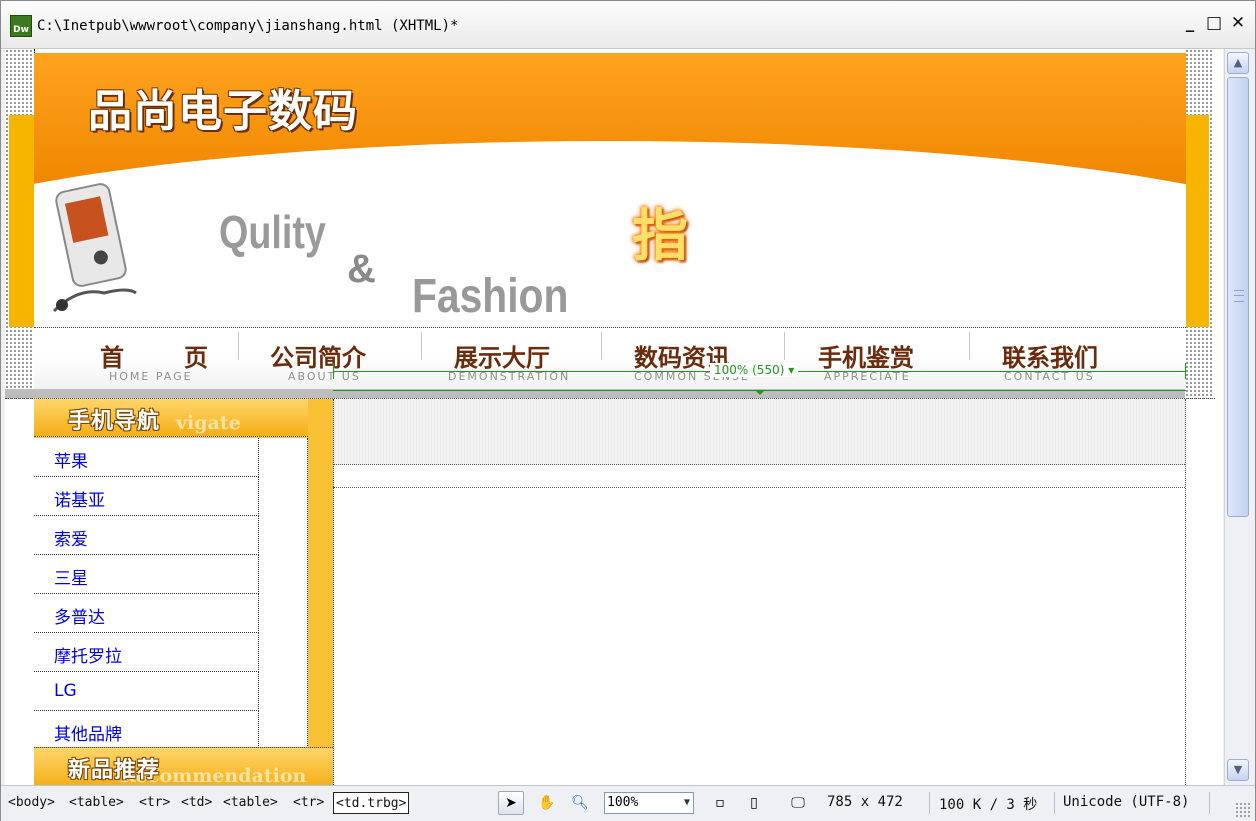 This screenshot has height=821, width=1256. What do you see at coordinates (649, 803) in the screenshot?
I see `zoom-select: 100% ▼` at bounding box center [649, 803].